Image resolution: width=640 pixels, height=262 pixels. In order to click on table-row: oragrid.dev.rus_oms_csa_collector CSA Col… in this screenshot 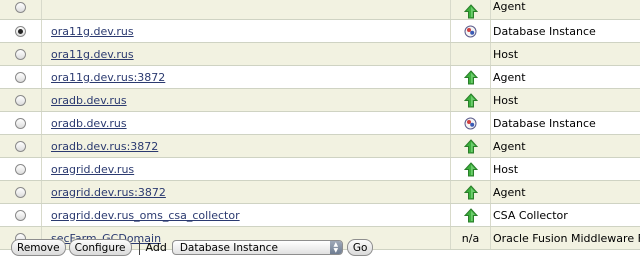, I will do `click(320, 215)`.